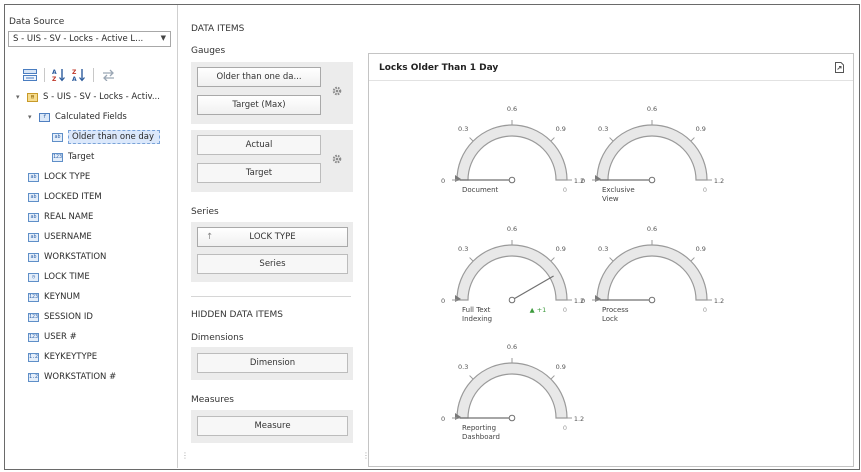 Image resolution: width=861 pixels, height=472 pixels. What do you see at coordinates (839, 67) in the screenshot?
I see `export-icon` at bounding box center [839, 67].